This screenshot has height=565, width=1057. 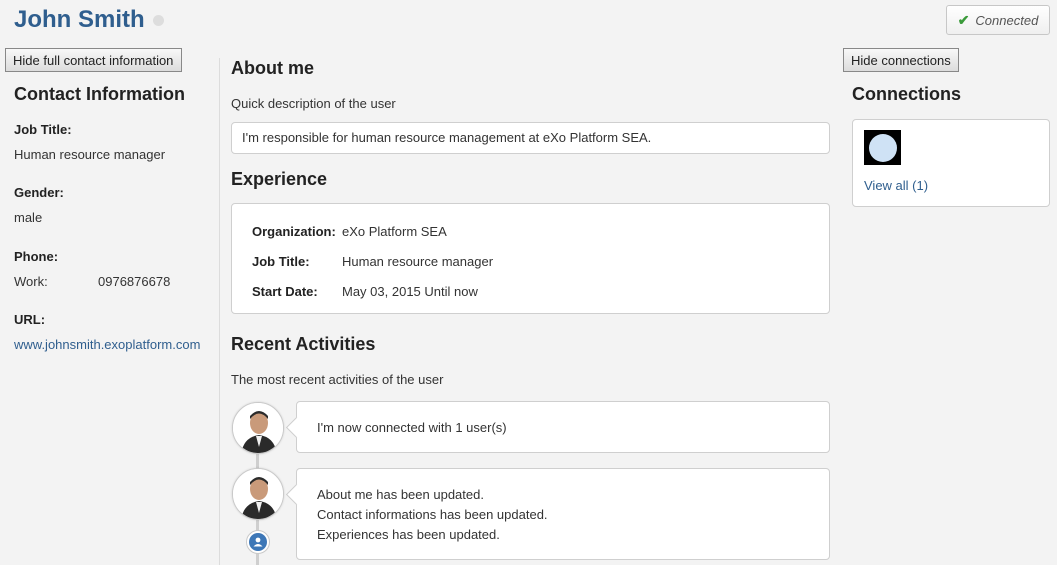 I want to click on start-date-label: Start Date:, so click(x=285, y=291).